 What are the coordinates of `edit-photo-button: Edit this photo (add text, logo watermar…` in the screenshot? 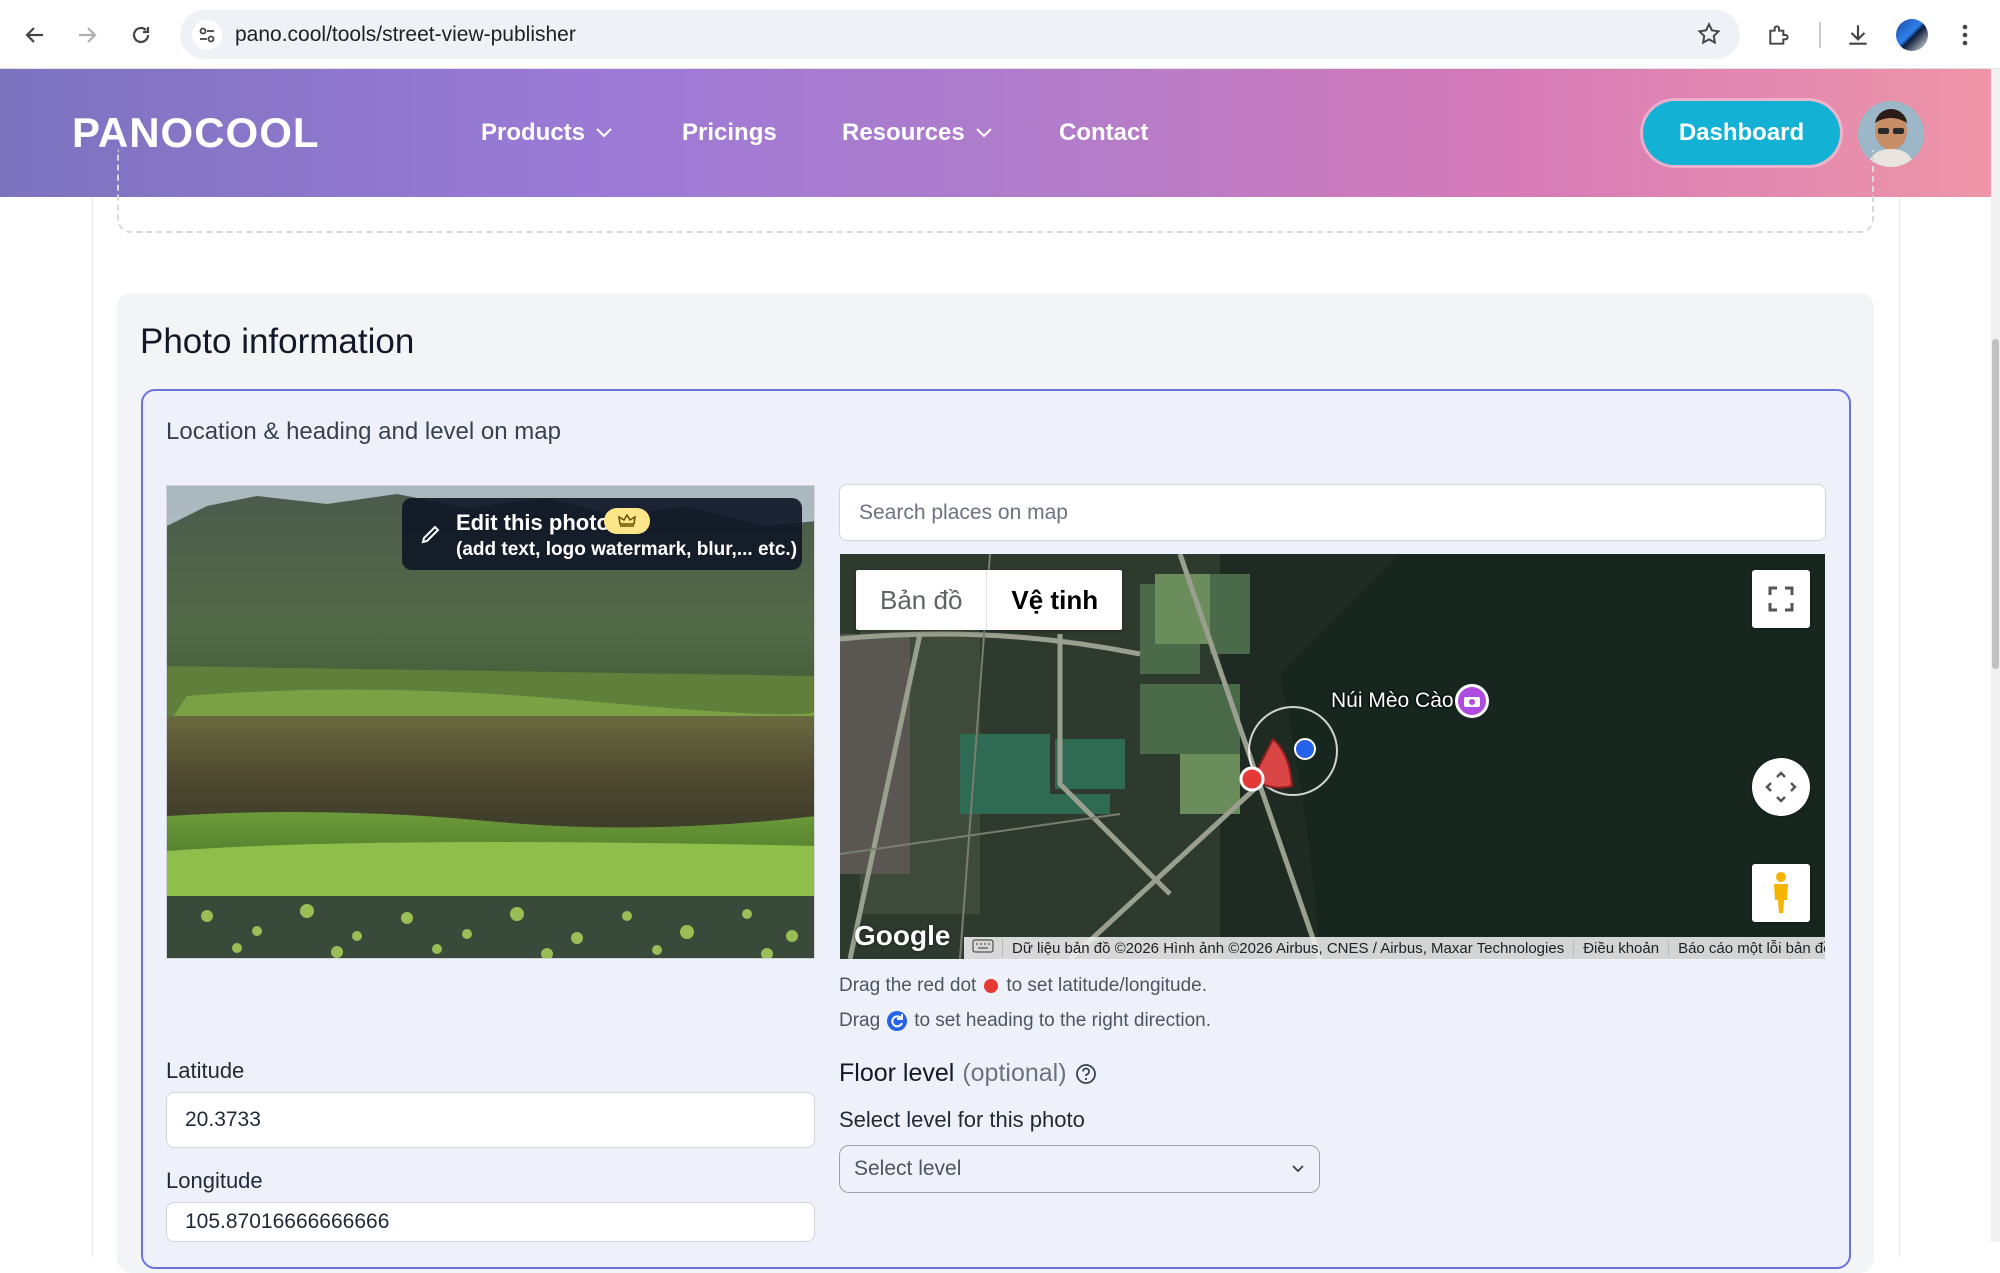 It's located at (602, 534).